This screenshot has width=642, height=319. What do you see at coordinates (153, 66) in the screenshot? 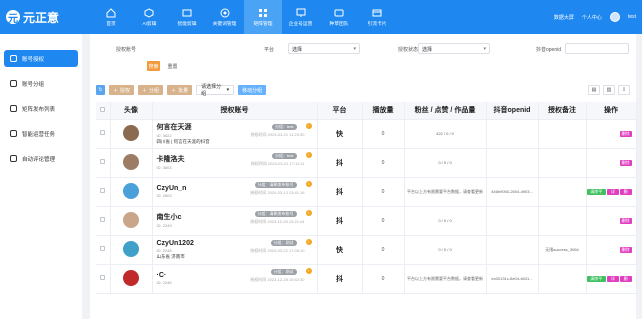
I see `search-button: 搜索` at bounding box center [153, 66].